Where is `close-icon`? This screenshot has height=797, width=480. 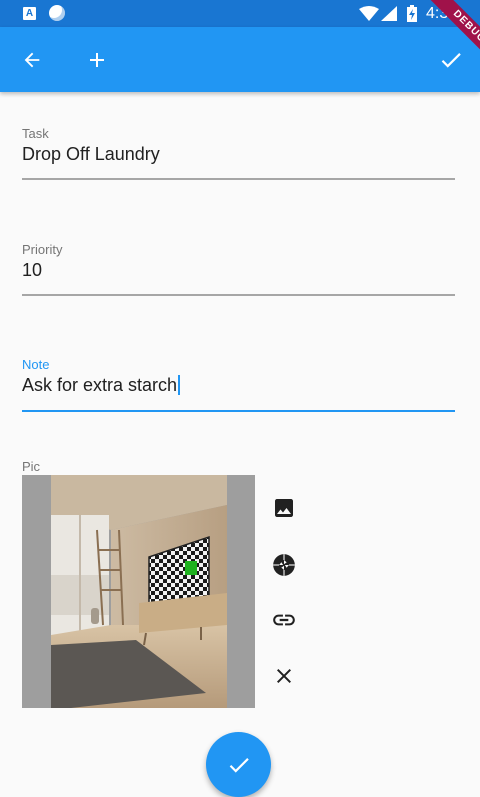
close-icon is located at coordinates (284, 676).